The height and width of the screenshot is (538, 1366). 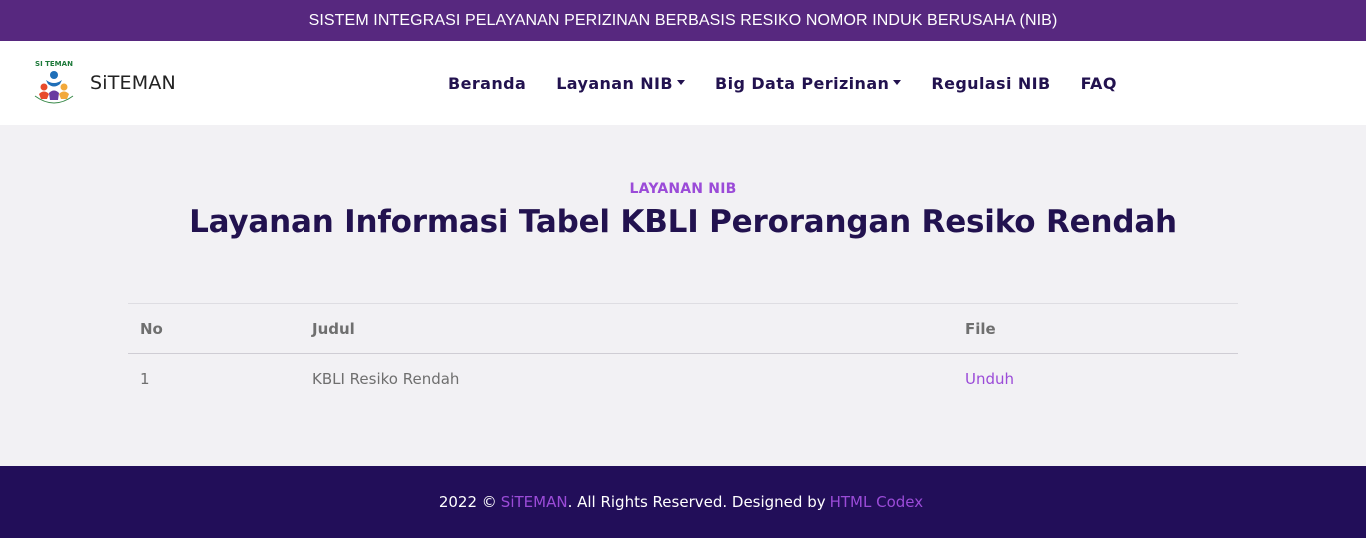 I want to click on footer-rights-text: . All Rights Reserved. Designed by, so click(x=696, y=502).